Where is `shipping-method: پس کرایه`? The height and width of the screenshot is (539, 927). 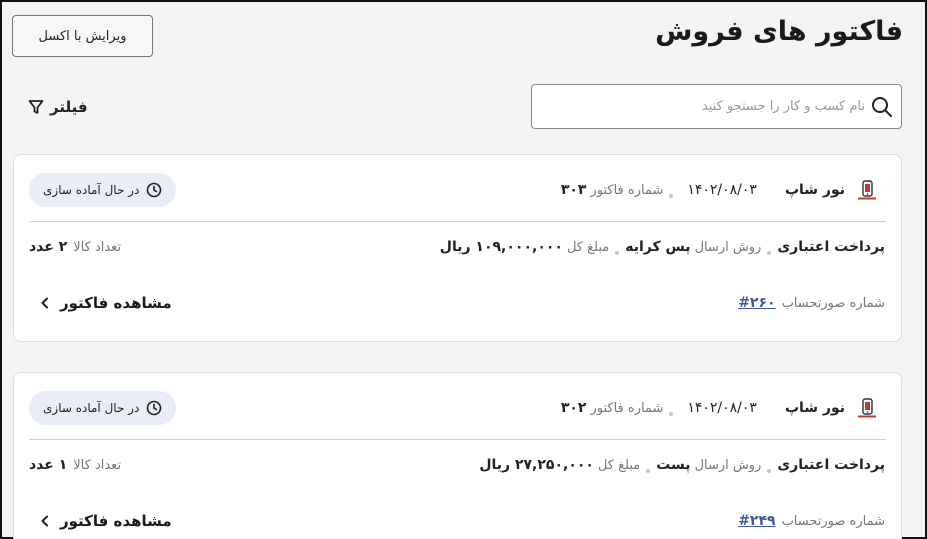
shipping-method: پس کرایه is located at coordinates (658, 247).